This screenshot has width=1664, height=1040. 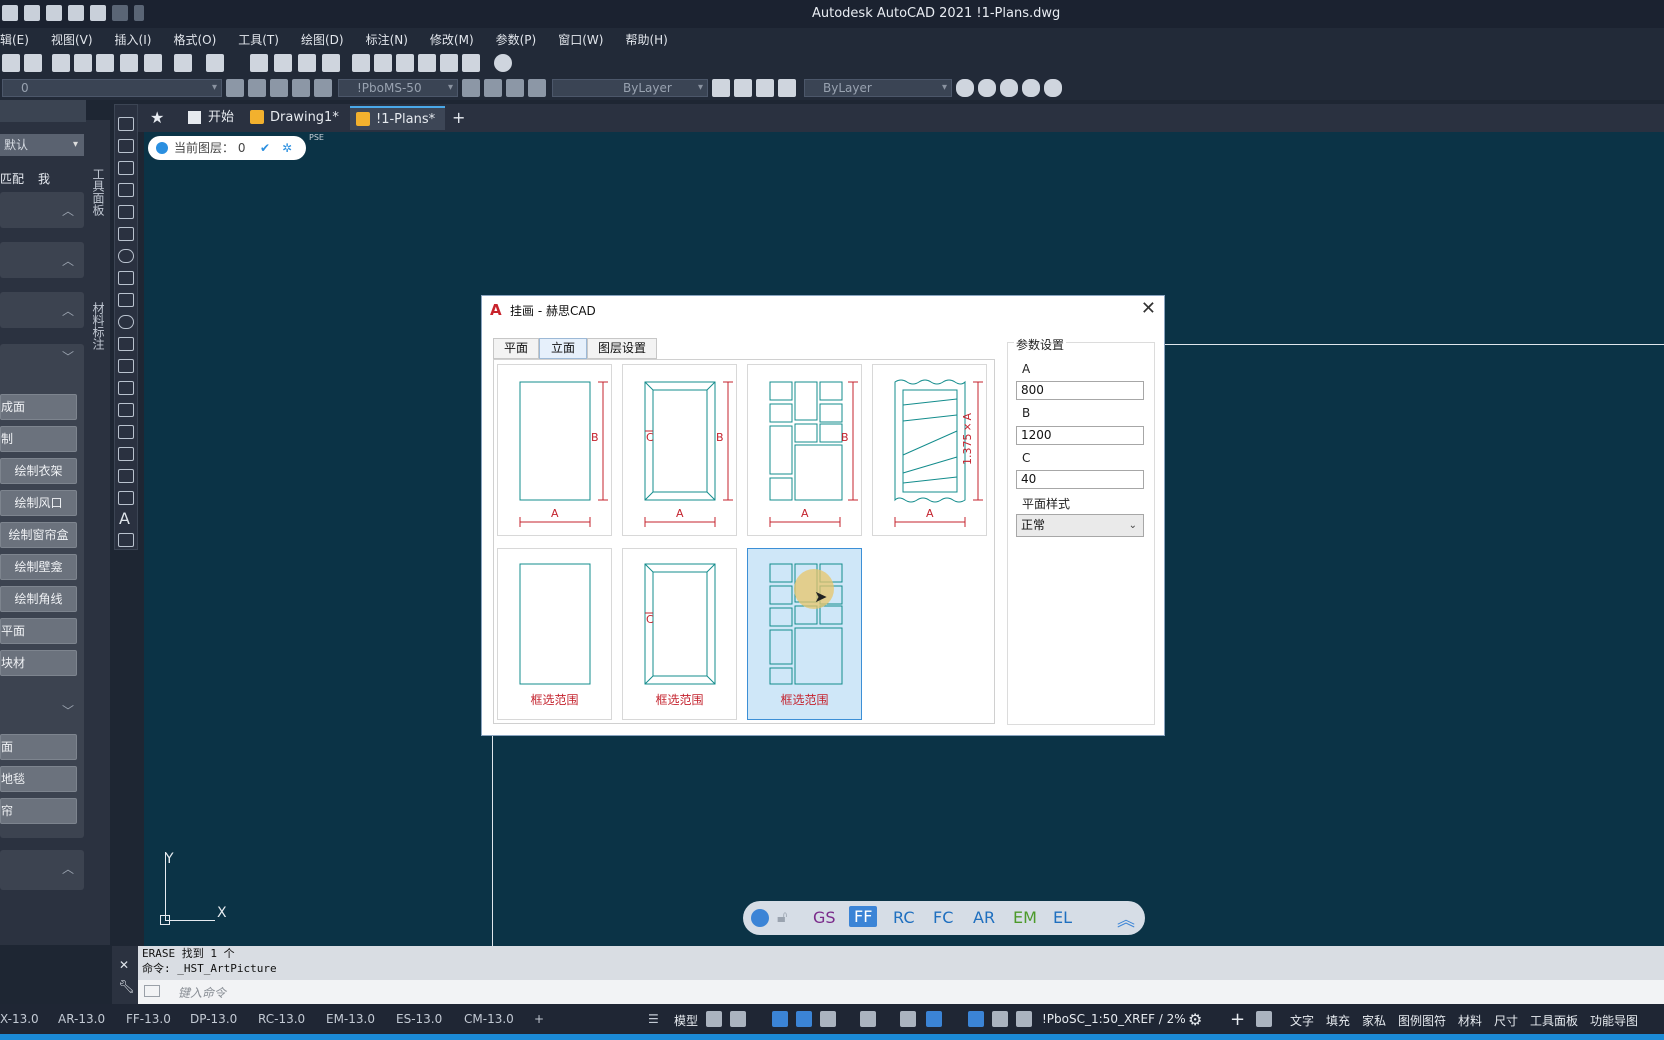 What do you see at coordinates (563, 348) in the screenshot?
I see `tab-elevation: 立面` at bounding box center [563, 348].